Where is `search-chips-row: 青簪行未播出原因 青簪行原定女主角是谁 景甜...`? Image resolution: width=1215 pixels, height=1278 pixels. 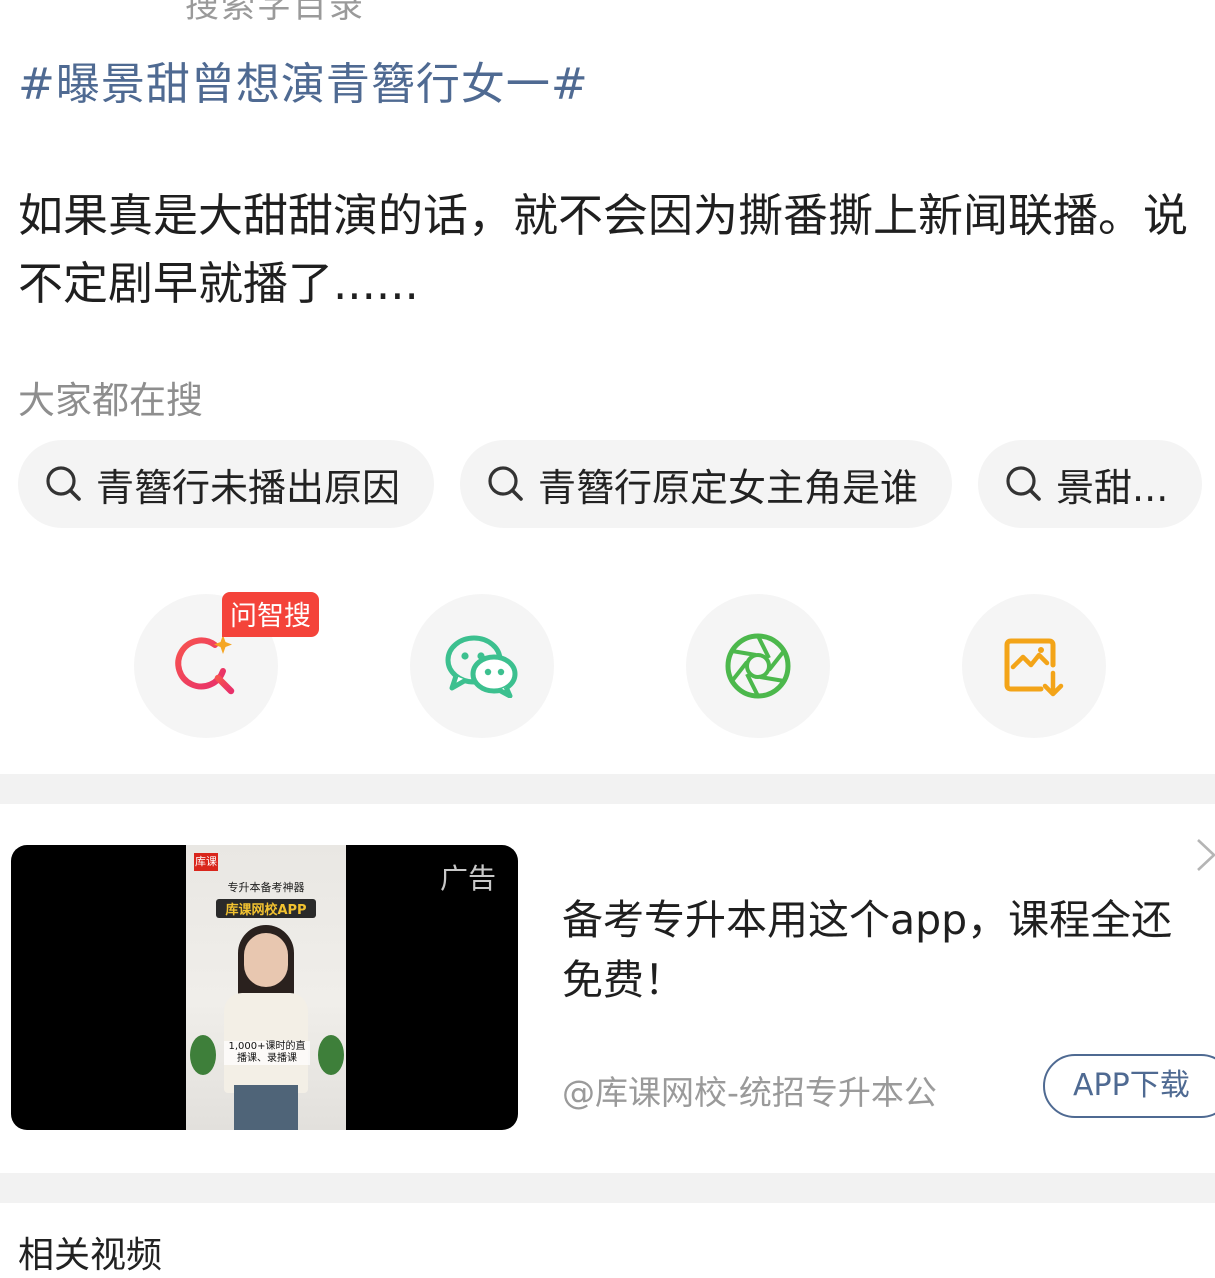 search-chips-row: 青簪行未播出原因 青簪行原定女主角是谁 景甜... is located at coordinates (616, 484).